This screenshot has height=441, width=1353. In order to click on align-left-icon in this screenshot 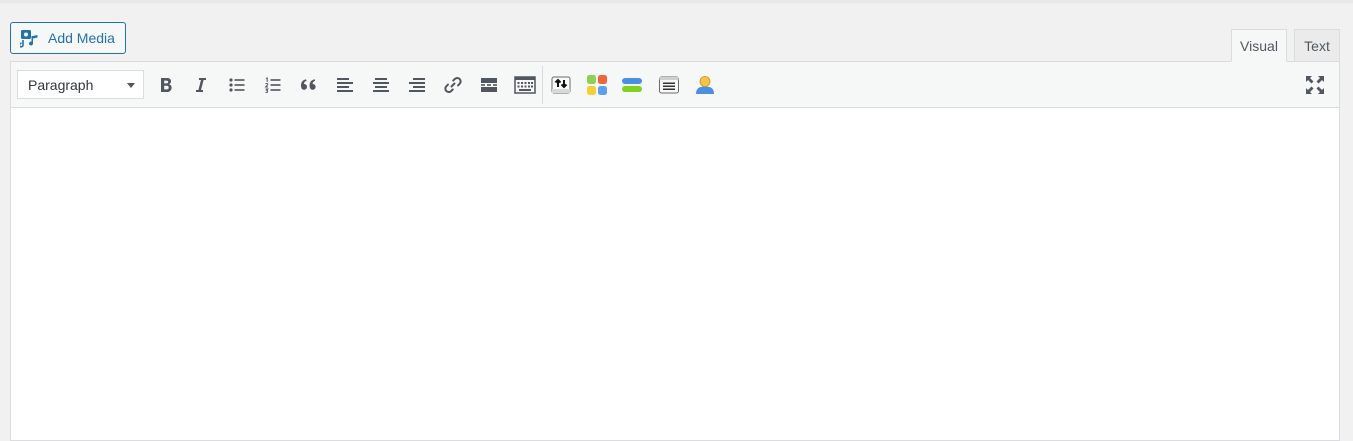, I will do `click(345, 85)`.